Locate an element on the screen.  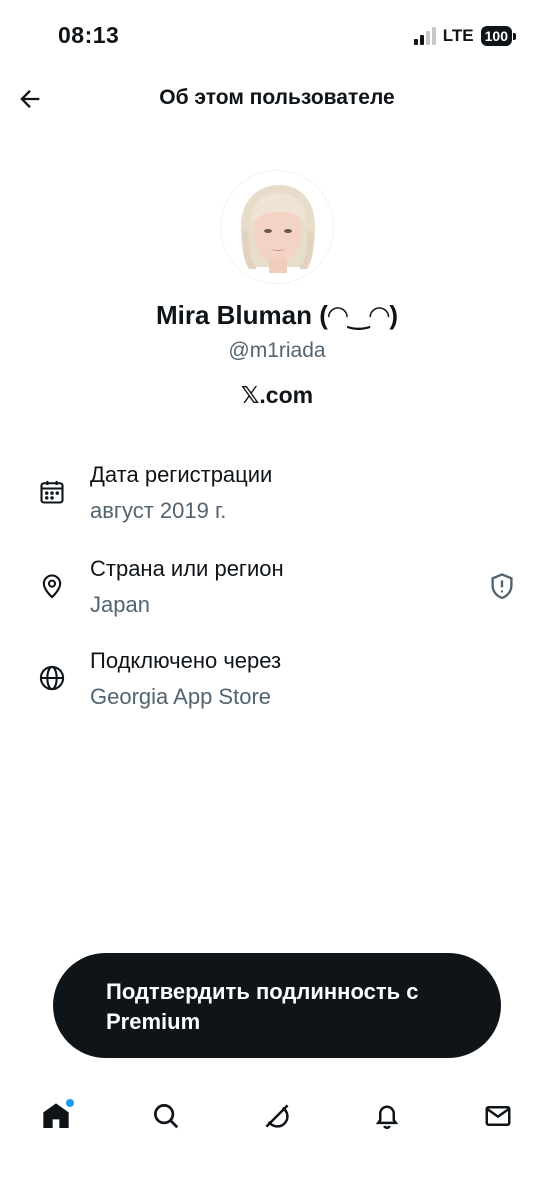
status-time: 08:13 is located at coordinates (89, 35).